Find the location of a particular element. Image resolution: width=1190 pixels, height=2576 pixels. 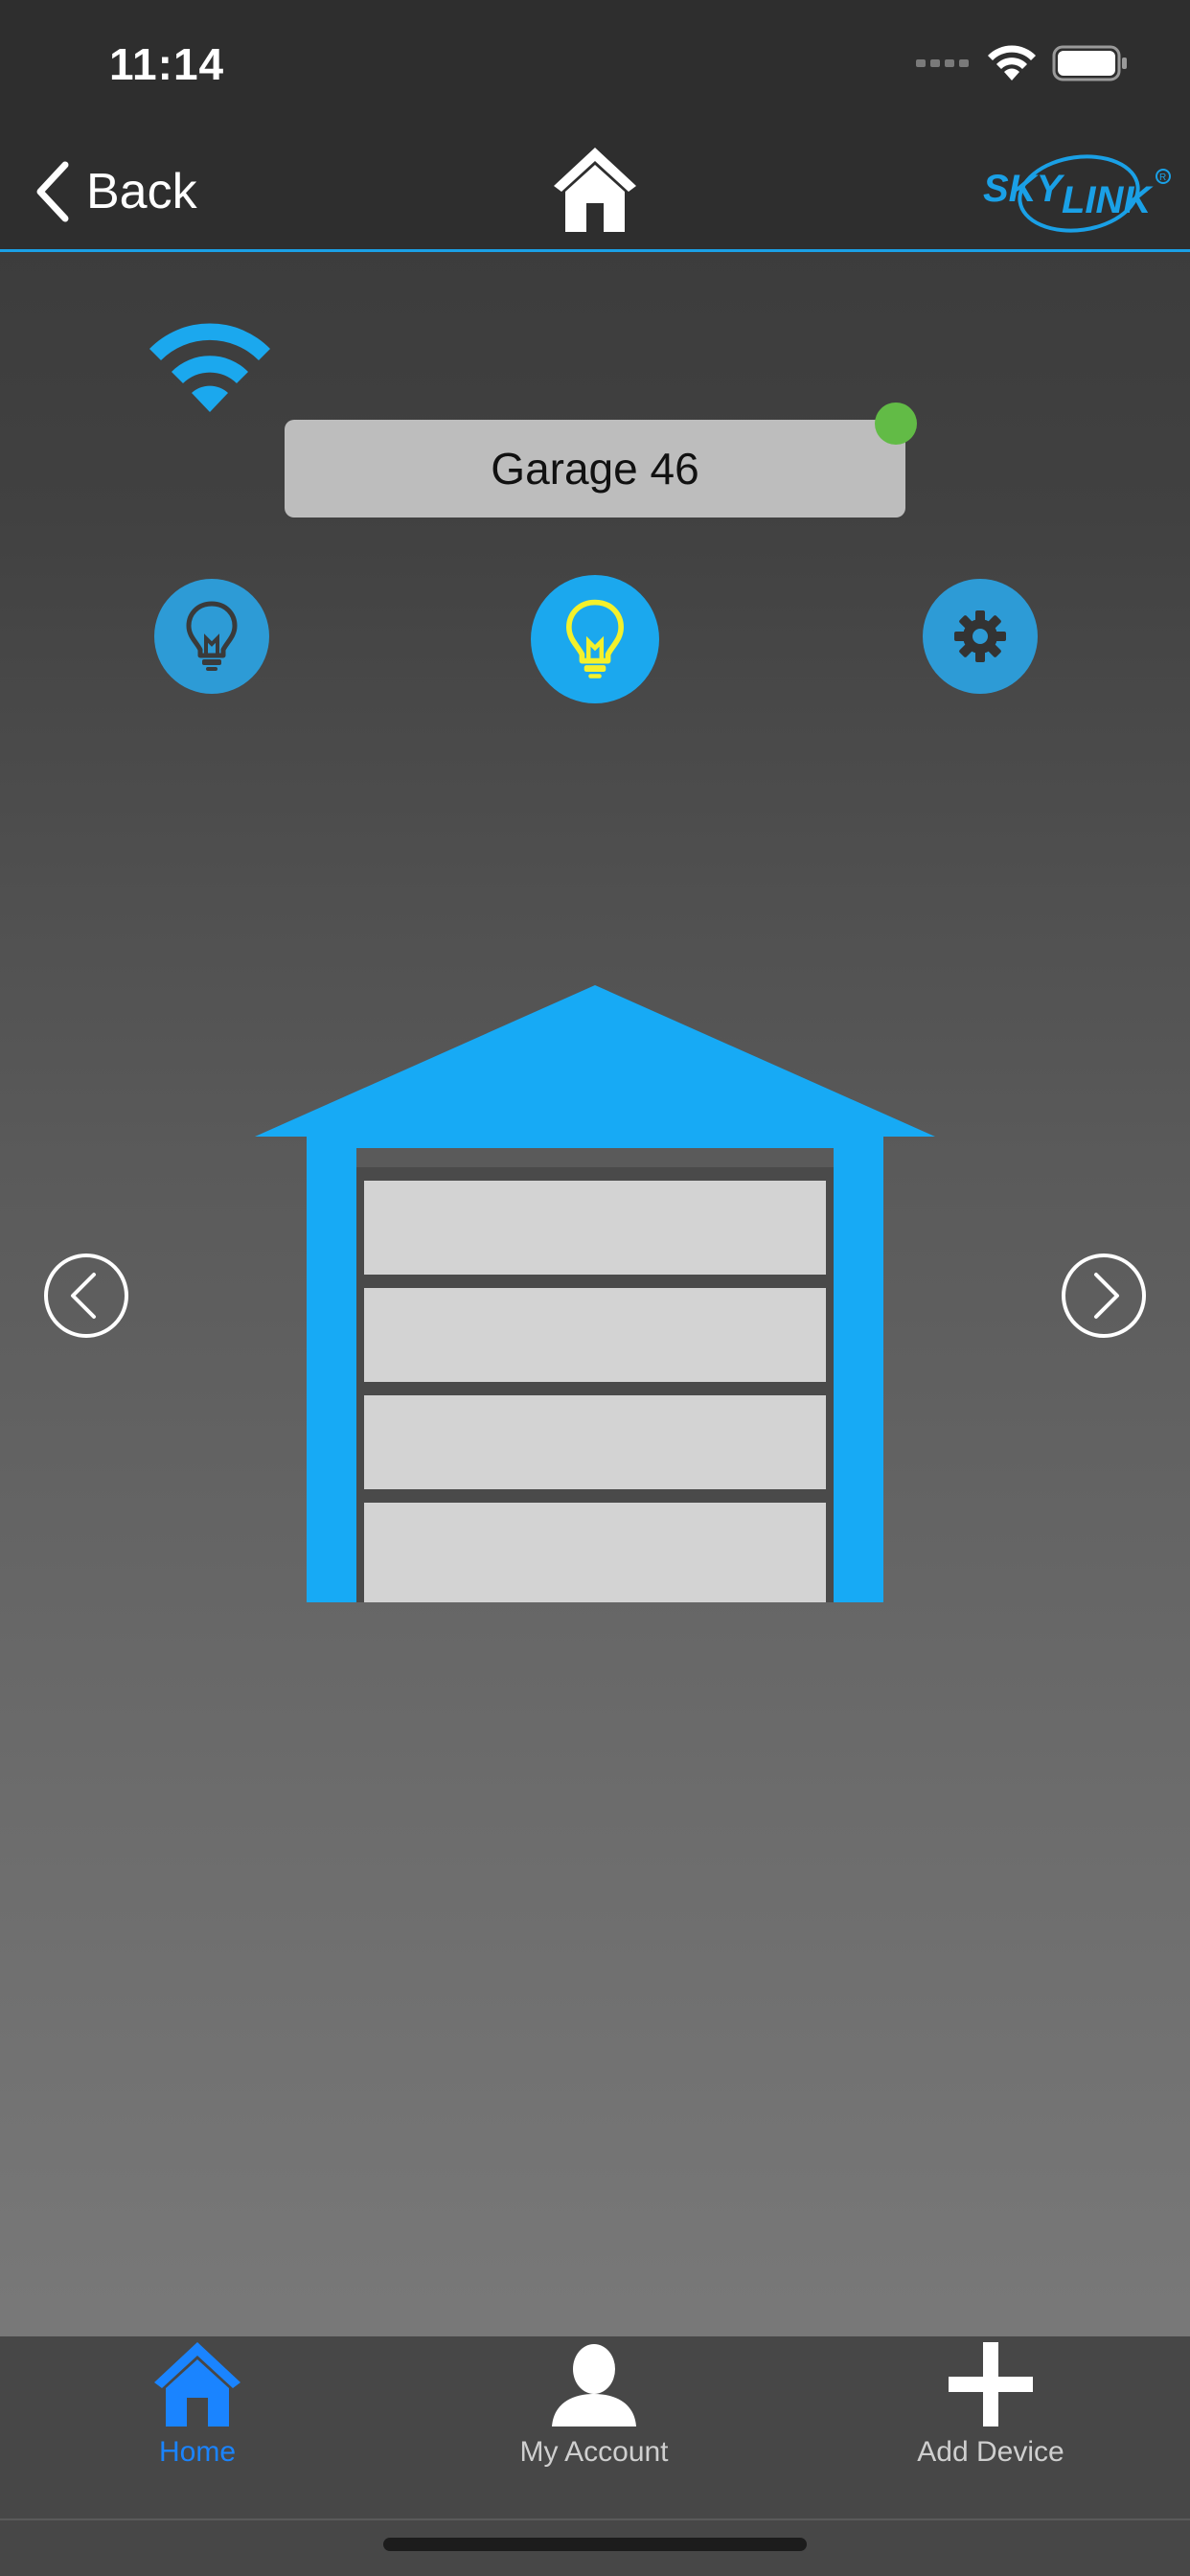

chevron-right-icon is located at coordinates (1106, 1296).